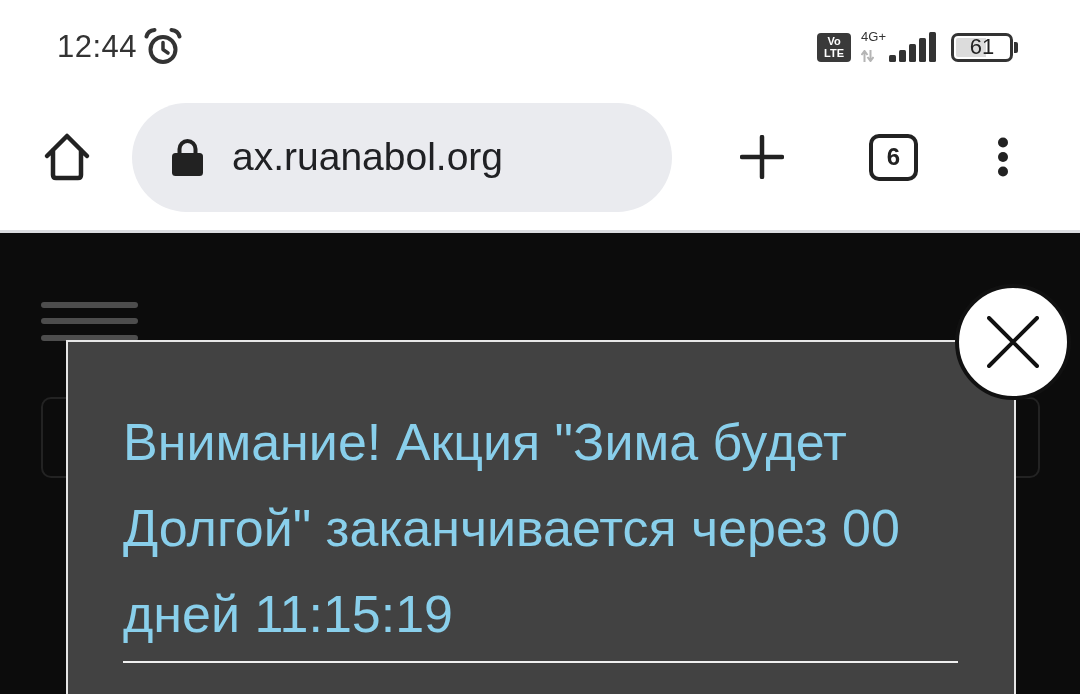 The height and width of the screenshot is (694, 1080). I want to click on signal-icon, so click(913, 47).